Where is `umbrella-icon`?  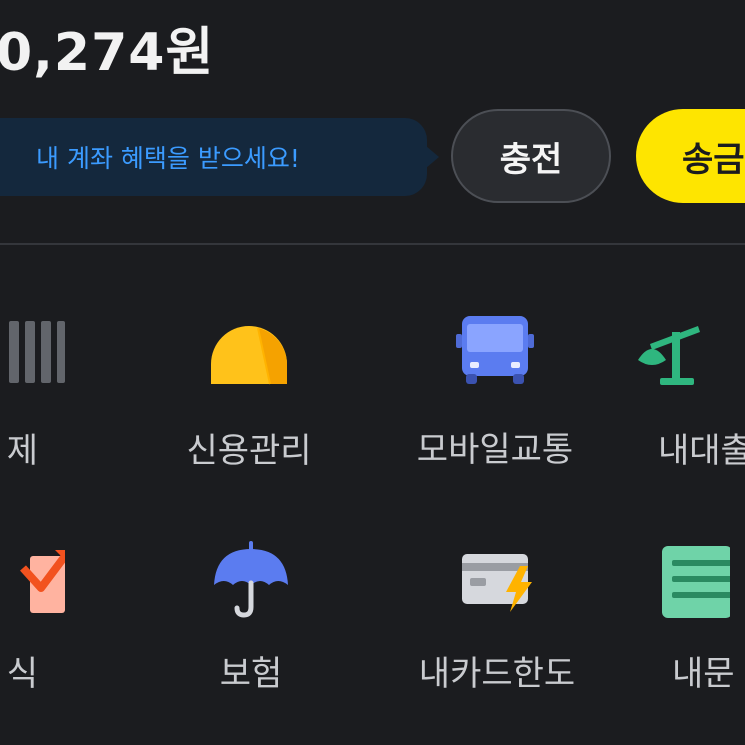
umbrella-icon is located at coordinates (251, 581).